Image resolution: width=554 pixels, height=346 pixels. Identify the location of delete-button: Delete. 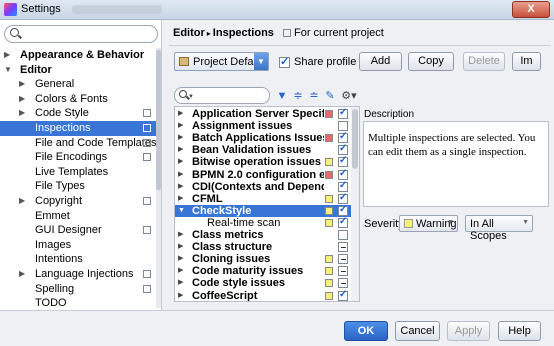
(484, 61).